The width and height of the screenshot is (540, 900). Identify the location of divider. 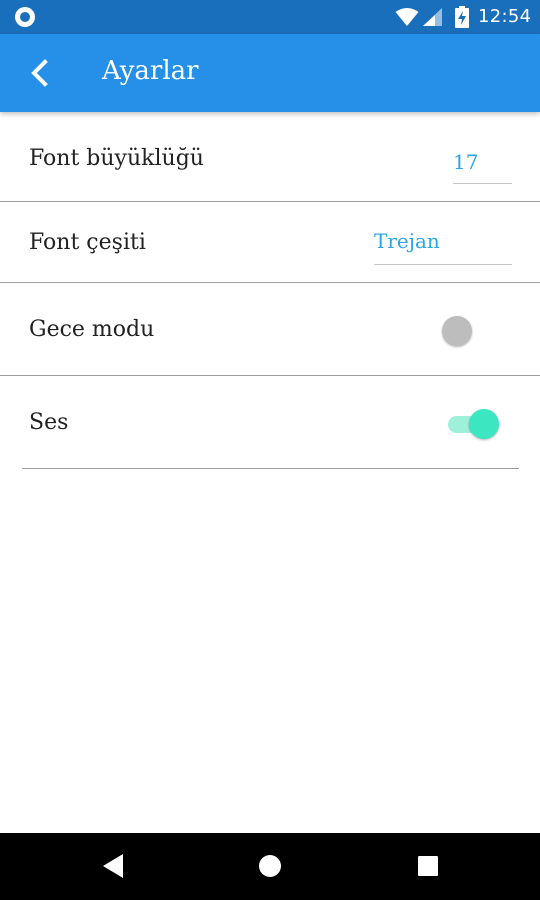
(270, 468).